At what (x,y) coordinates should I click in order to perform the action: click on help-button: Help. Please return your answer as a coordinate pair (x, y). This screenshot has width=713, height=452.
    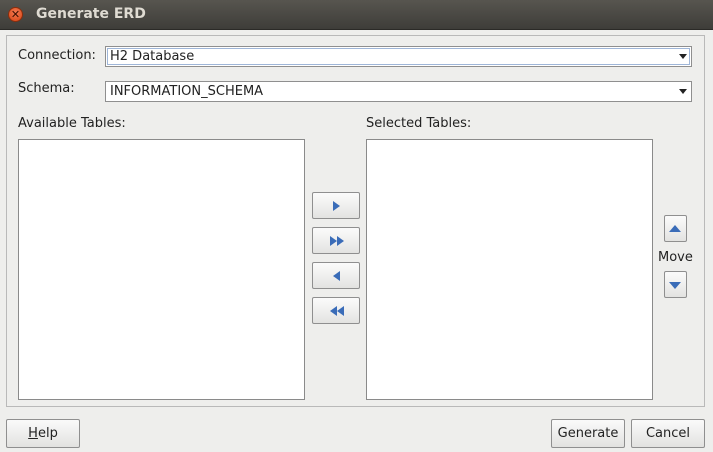
    Looking at the image, I should click on (43, 433).